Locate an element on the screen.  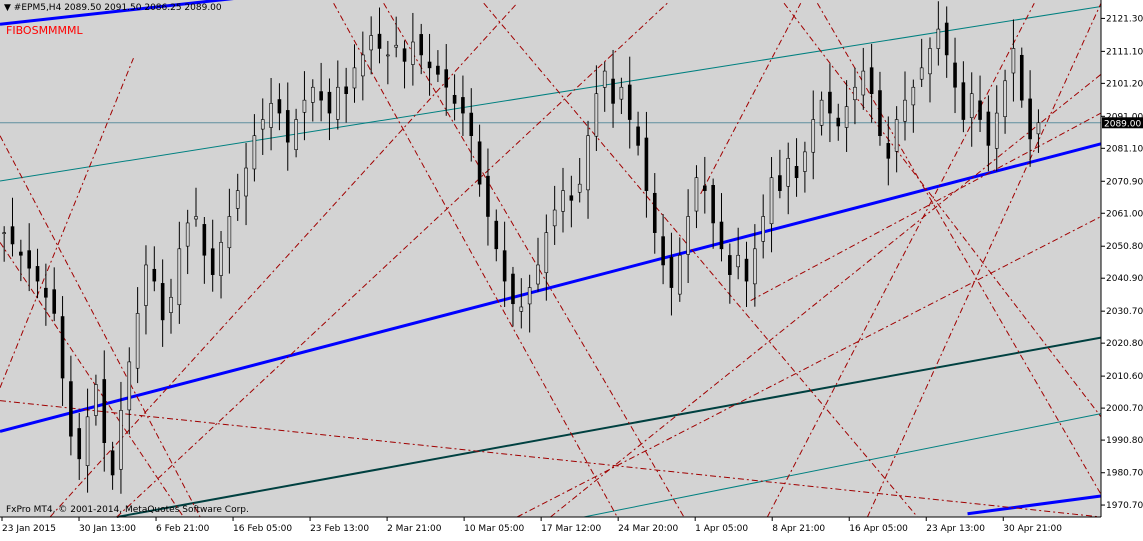
ohlc-label: 2089.50 2091.50 2086.25 2089.00 is located at coordinates (143, 8).